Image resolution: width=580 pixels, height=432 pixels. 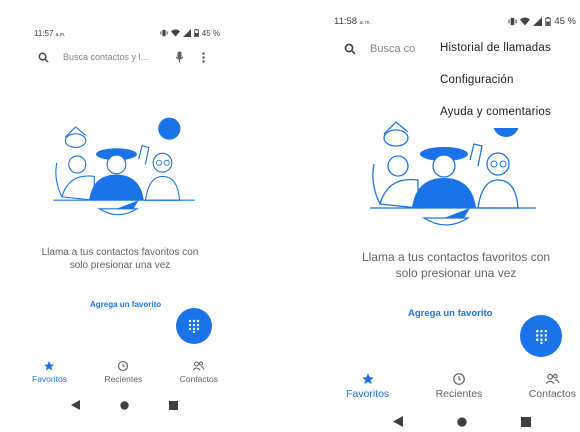 I want to click on status-time: 11:57 a.m., so click(x=50, y=33).